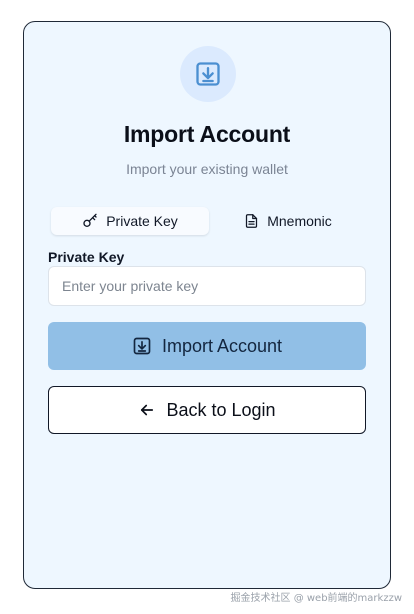 The height and width of the screenshot is (614, 414). I want to click on tab-private-key: Private Key, so click(130, 221).